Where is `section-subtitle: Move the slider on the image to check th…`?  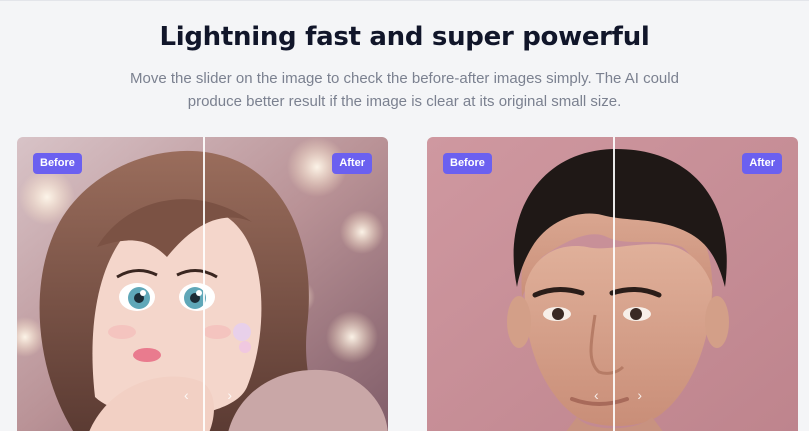 section-subtitle: Move the slider on the image to check th… is located at coordinates (404, 90).